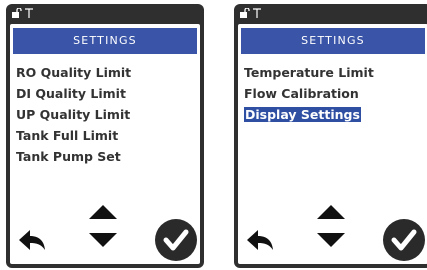  What do you see at coordinates (68, 156) in the screenshot?
I see `menu-item-label: Tank Pump Set` at bounding box center [68, 156].